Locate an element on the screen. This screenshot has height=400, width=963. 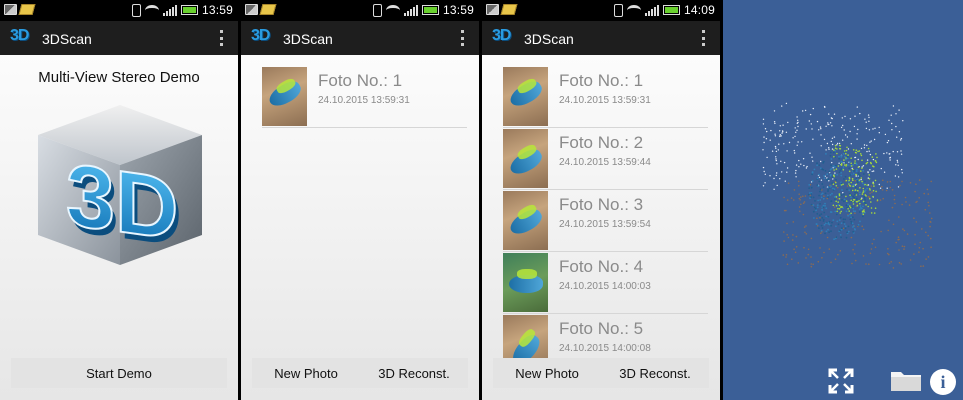
photo-date: 24.10.2015 14:00:03 is located at coordinates (605, 286).